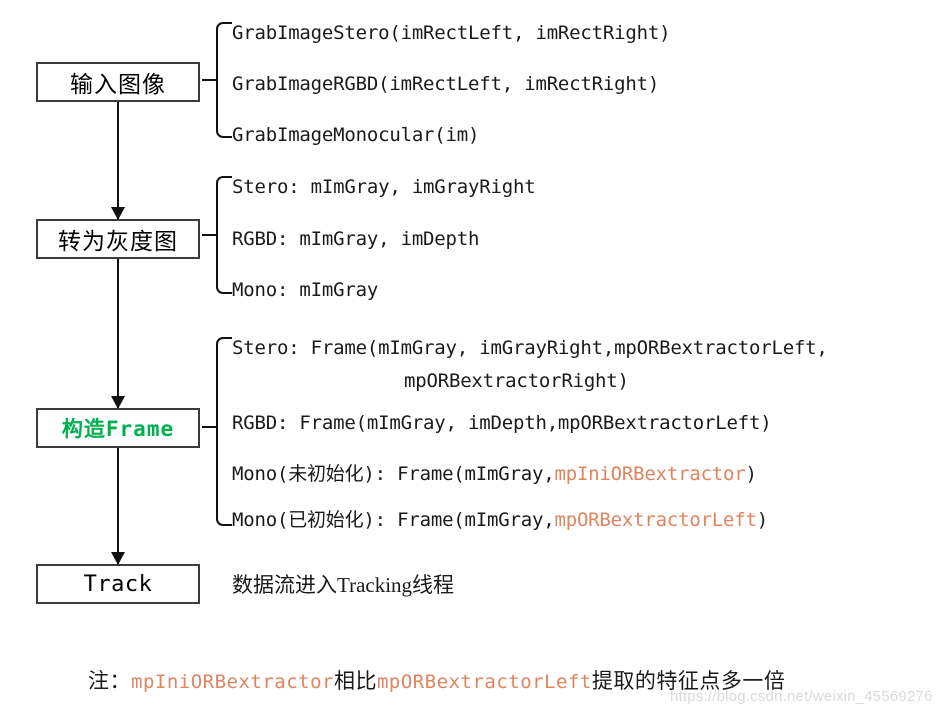  Describe the element at coordinates (118, 241) in the screenshot. I see `node-convert-to-gray-label: 转为灰度图` at that location.